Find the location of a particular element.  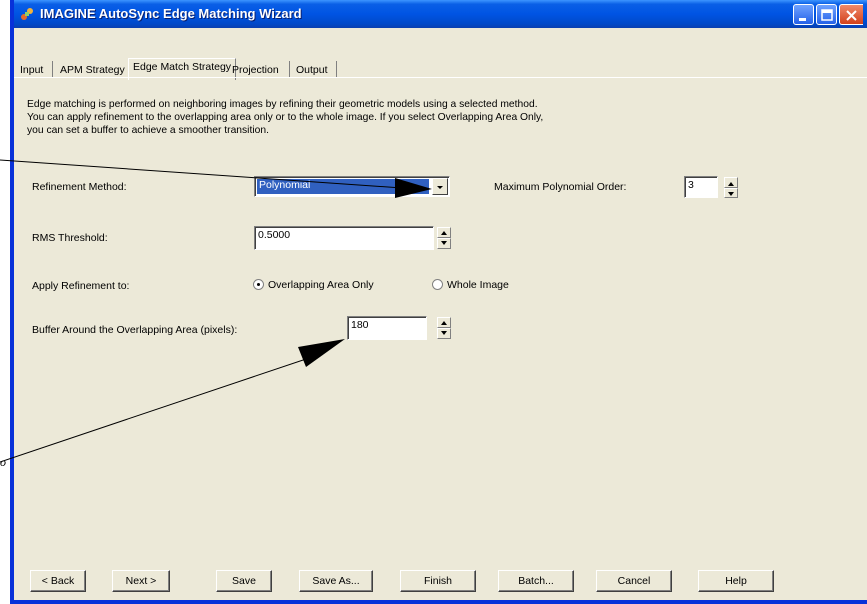

buffer-field: 180 is located at coordinates (387, 328).